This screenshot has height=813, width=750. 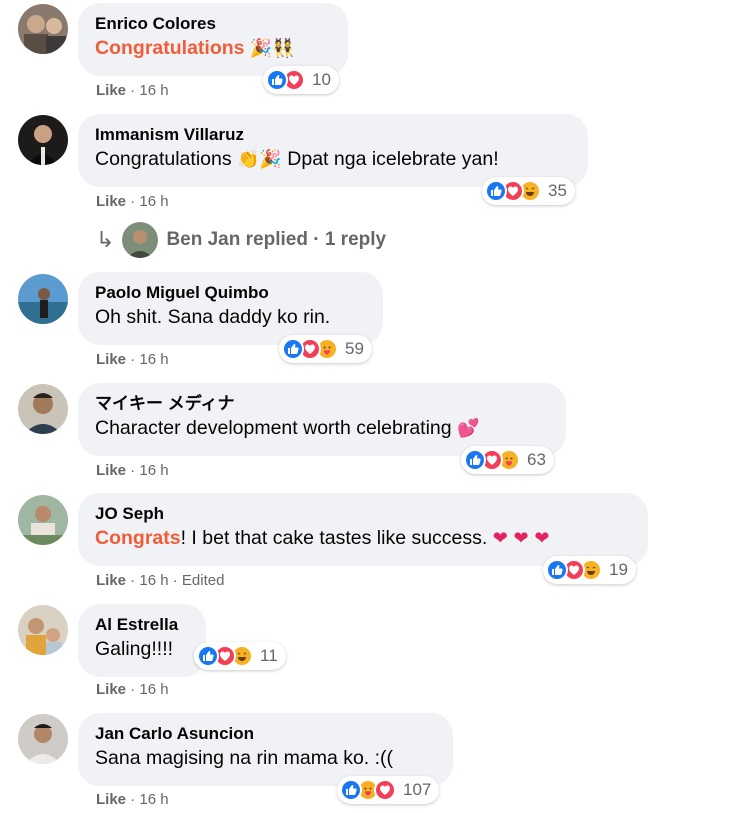 I want to click on love-reaction-icon, so click(x=385, y=790).